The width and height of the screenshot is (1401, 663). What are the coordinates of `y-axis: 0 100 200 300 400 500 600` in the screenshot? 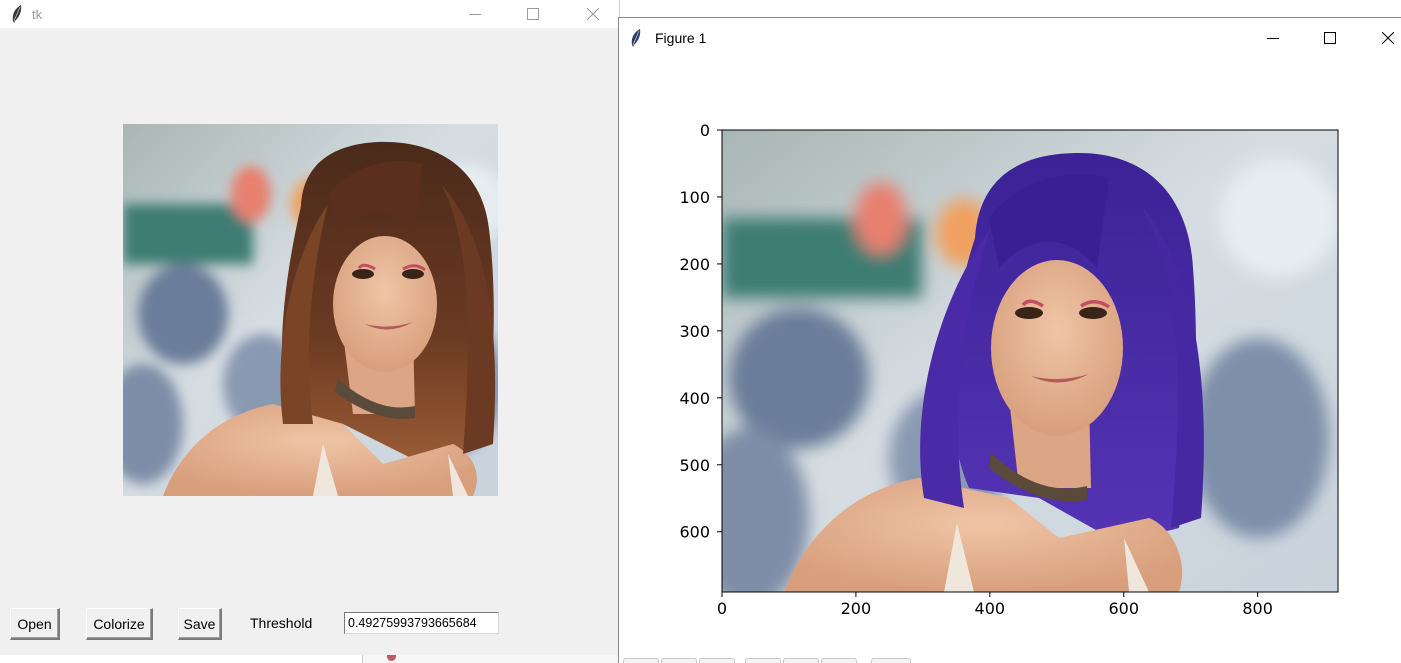 It's located at (700, 331).